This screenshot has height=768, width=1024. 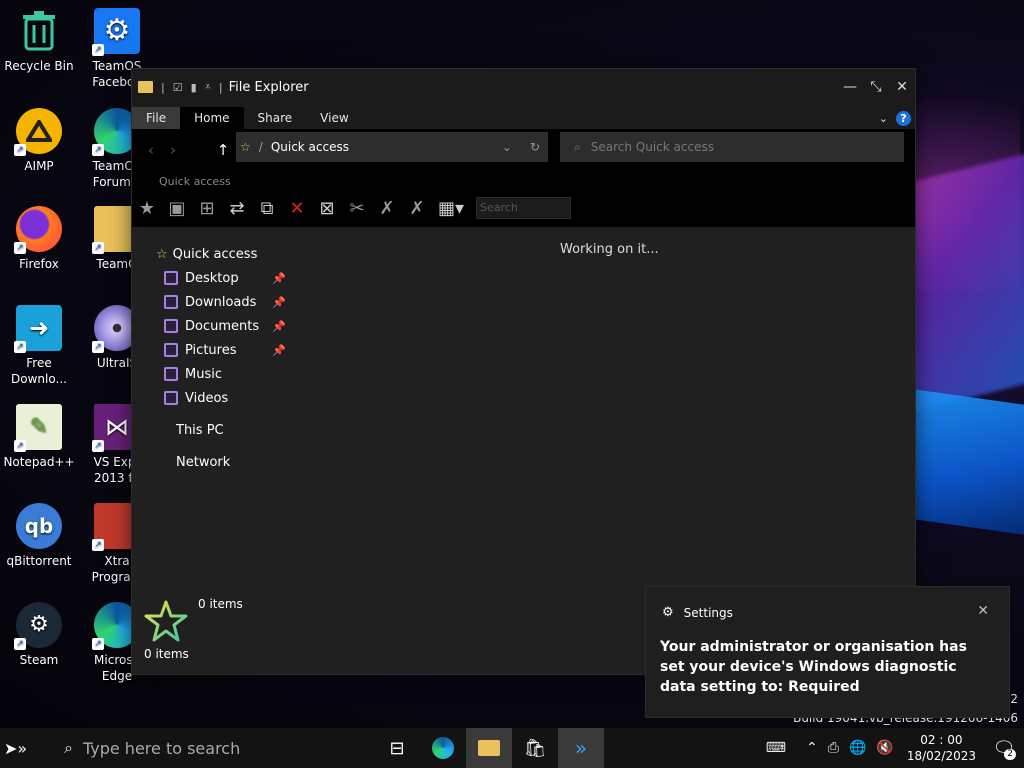 What do you see at coordinates (275, 118) in the screenshot?
I see `tab-share: Share` at bounding box center [275, 118].